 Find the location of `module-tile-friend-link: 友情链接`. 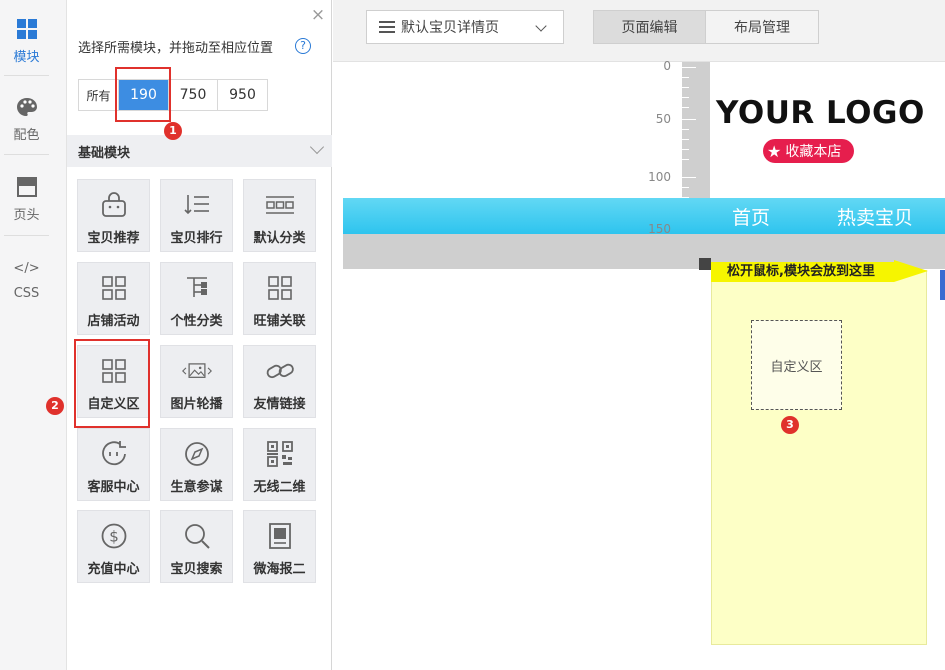

module-tile-friend-link: 友情链接 is located at coordinates (279, 381).